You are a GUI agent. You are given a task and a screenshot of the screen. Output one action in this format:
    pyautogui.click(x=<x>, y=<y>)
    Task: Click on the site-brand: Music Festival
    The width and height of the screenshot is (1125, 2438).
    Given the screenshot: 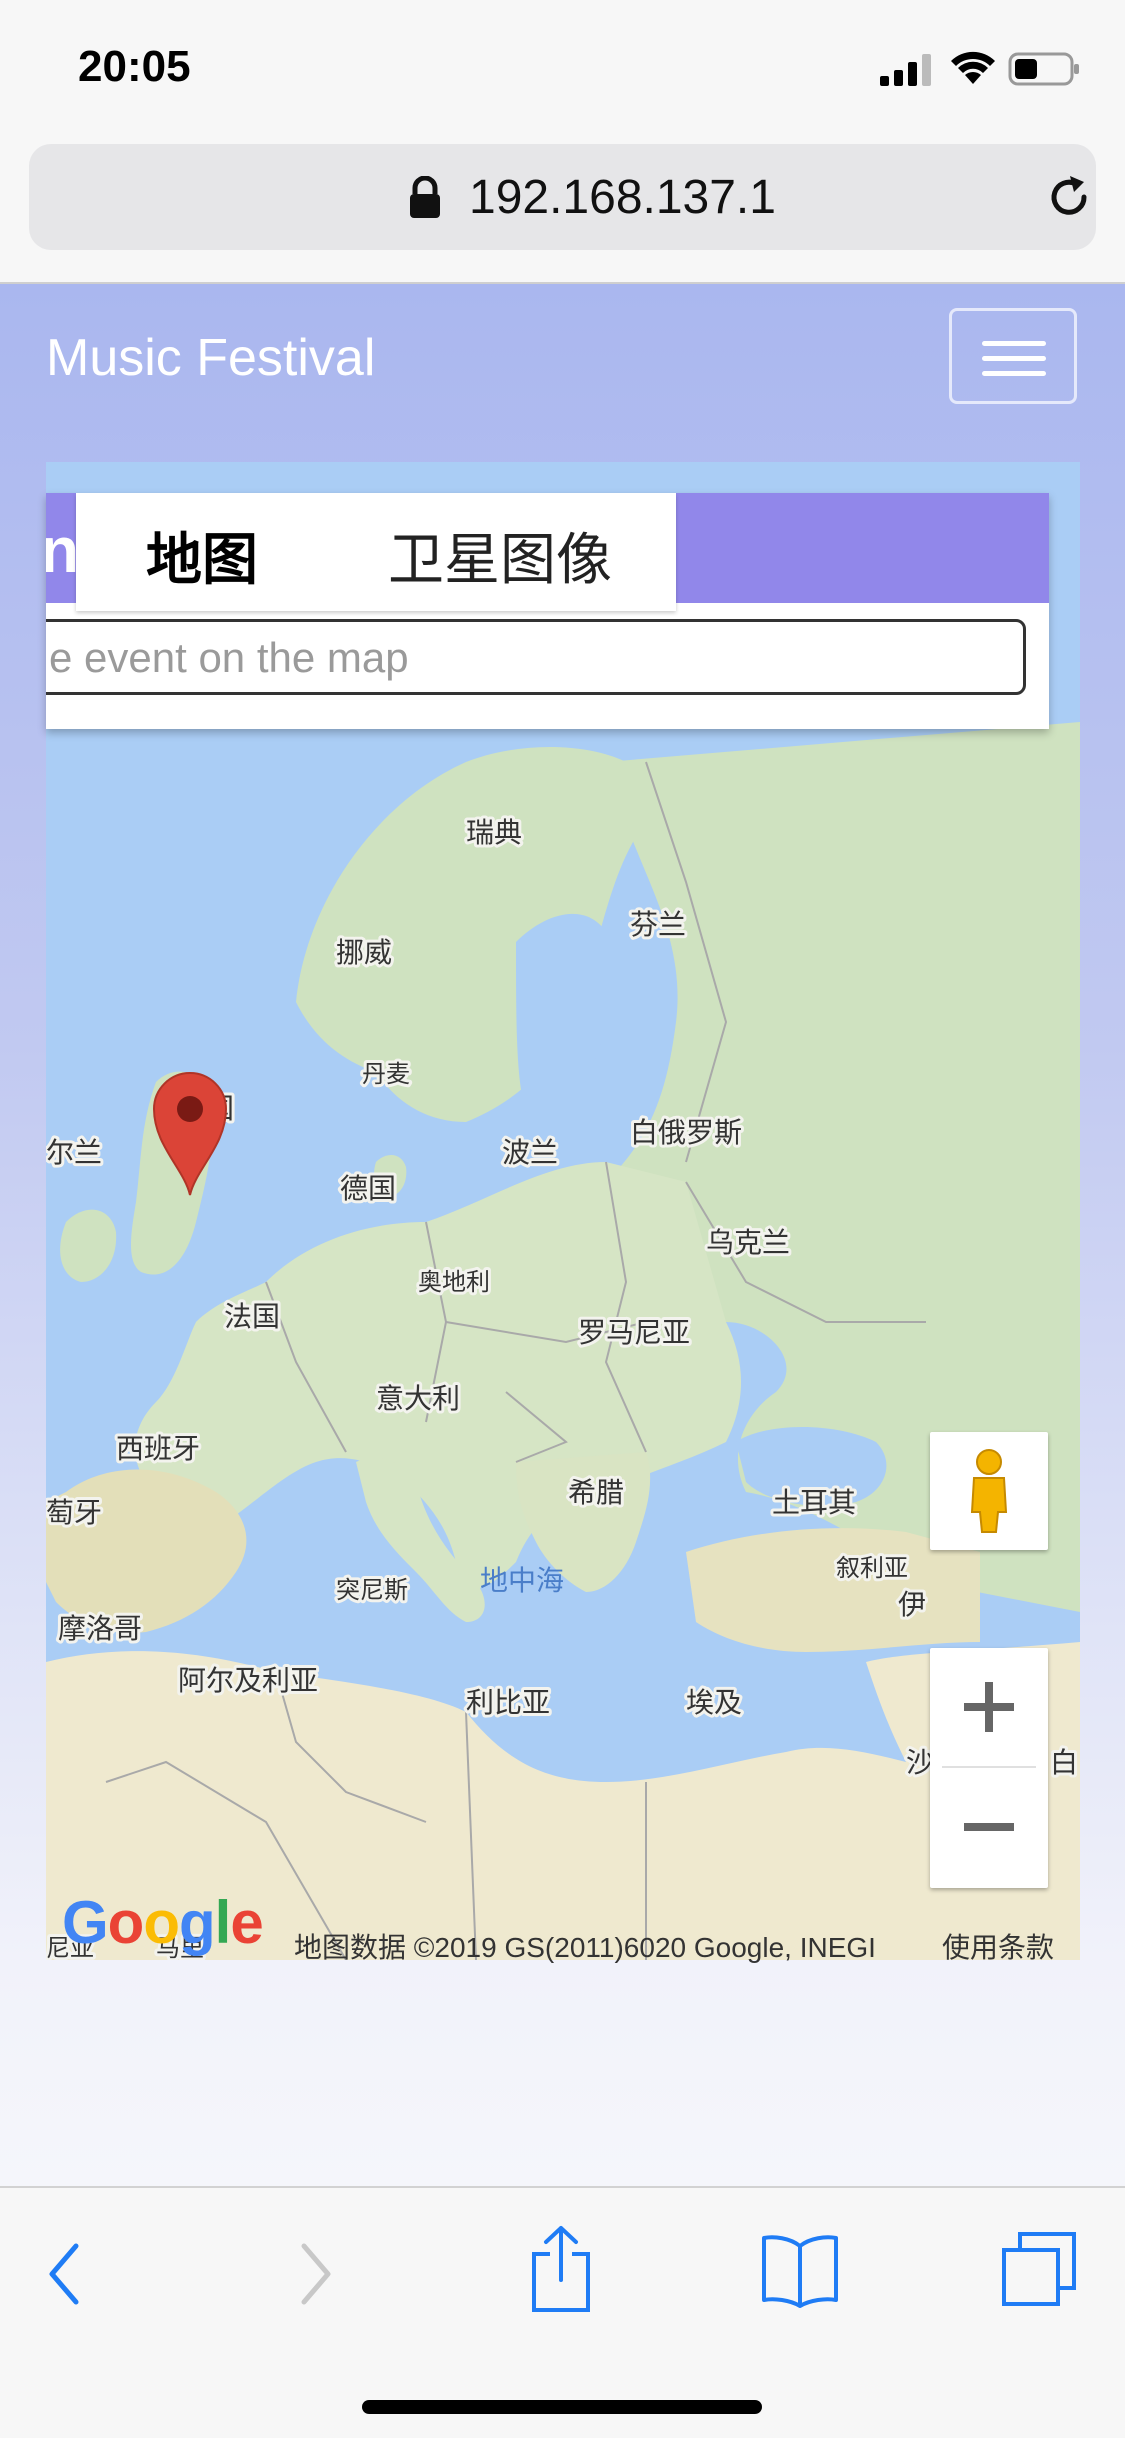 What is the action you would take?
    pyautogui.click(x=210, y=358)
    